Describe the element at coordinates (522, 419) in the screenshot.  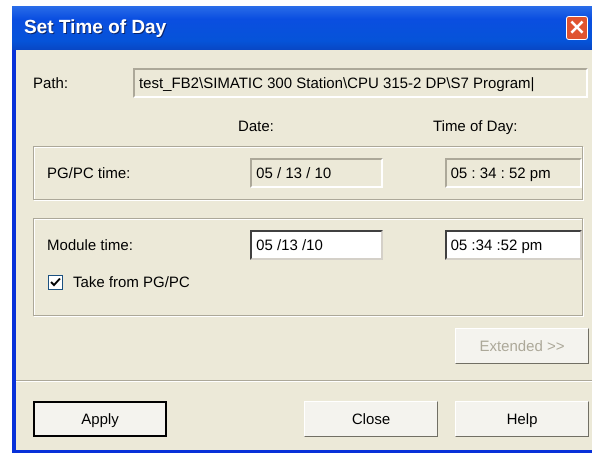
I see `help-button: Help` at that location.